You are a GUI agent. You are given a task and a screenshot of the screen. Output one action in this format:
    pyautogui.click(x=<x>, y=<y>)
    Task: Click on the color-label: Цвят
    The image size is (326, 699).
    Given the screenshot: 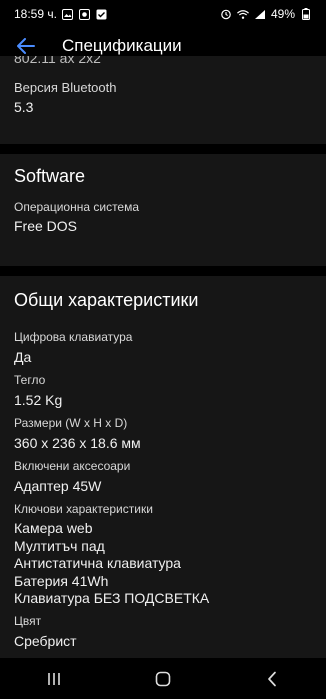 What is the action you would take?
    pyautogui.click(x=28, y=621)
    